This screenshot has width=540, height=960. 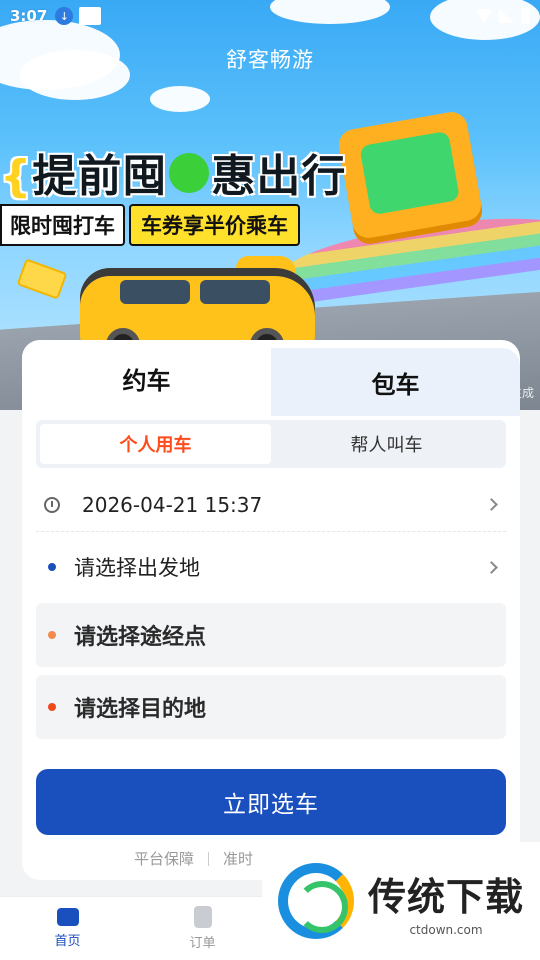 What do you see at coordinates (271, 707) in the screenshot?
I see `destination-field: 请选择目的地` at bounding box center [271, 707].